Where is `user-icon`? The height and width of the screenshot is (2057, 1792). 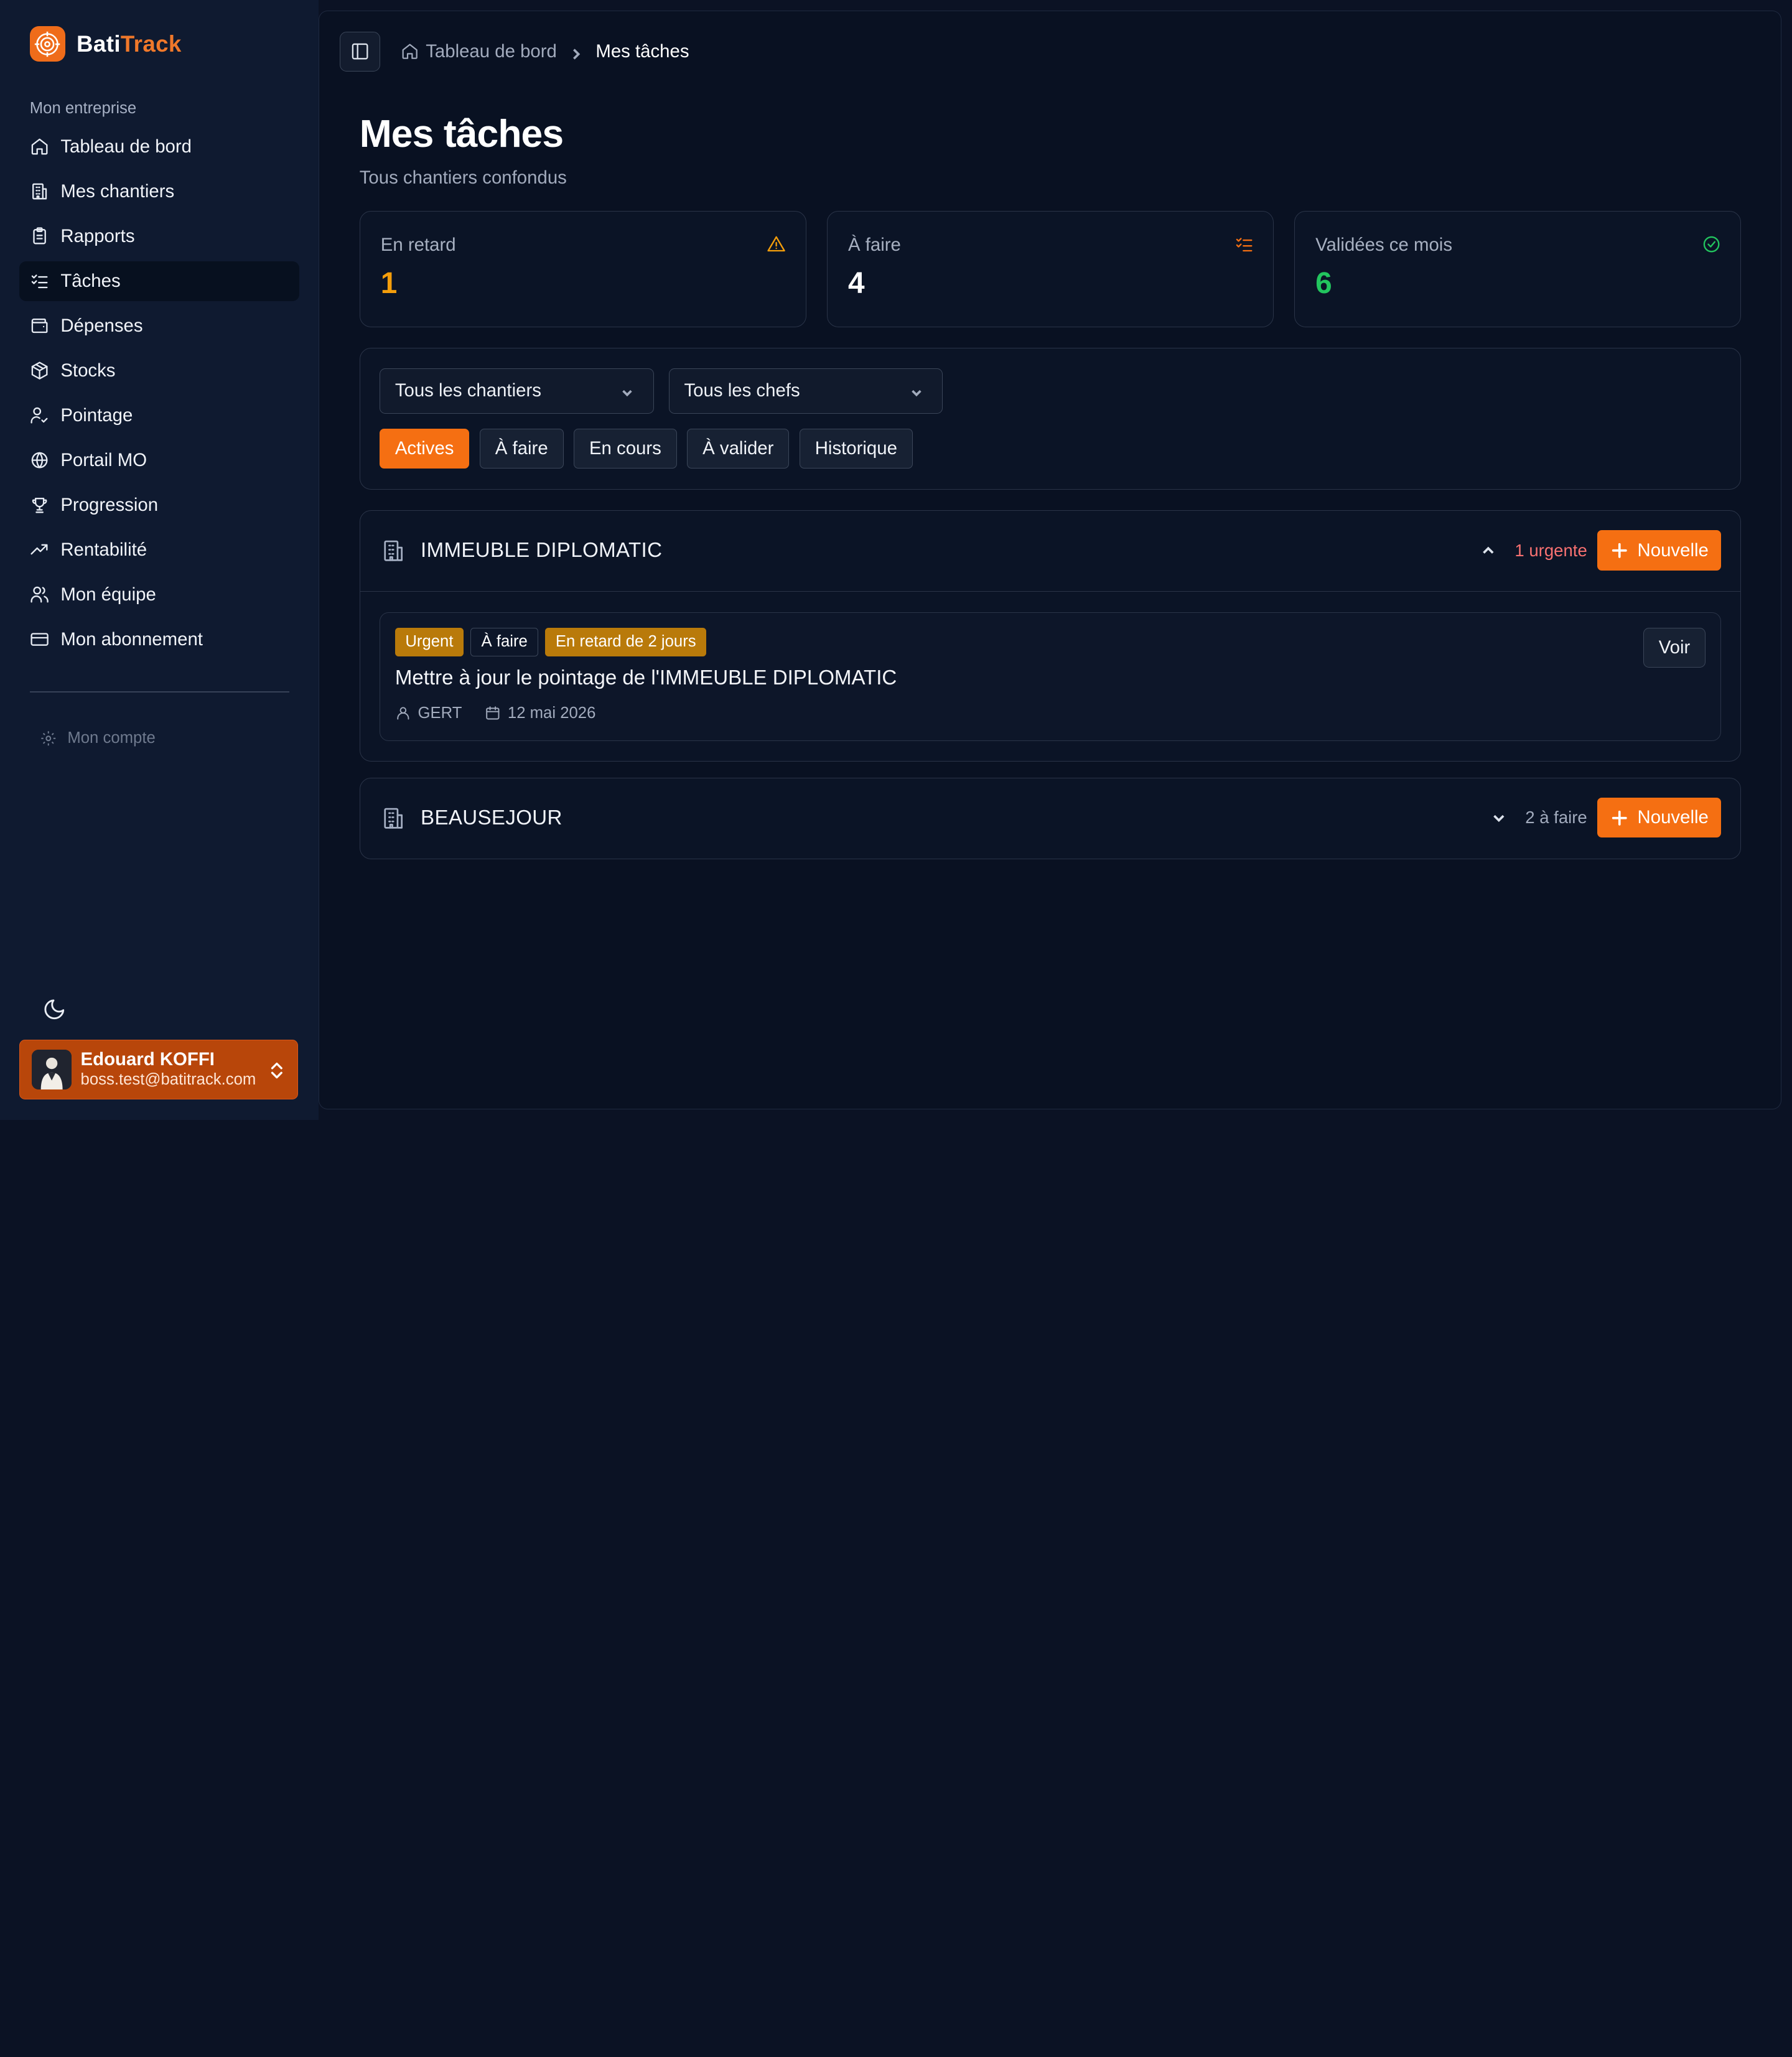 user-icon is located at coordinates (403, 713).